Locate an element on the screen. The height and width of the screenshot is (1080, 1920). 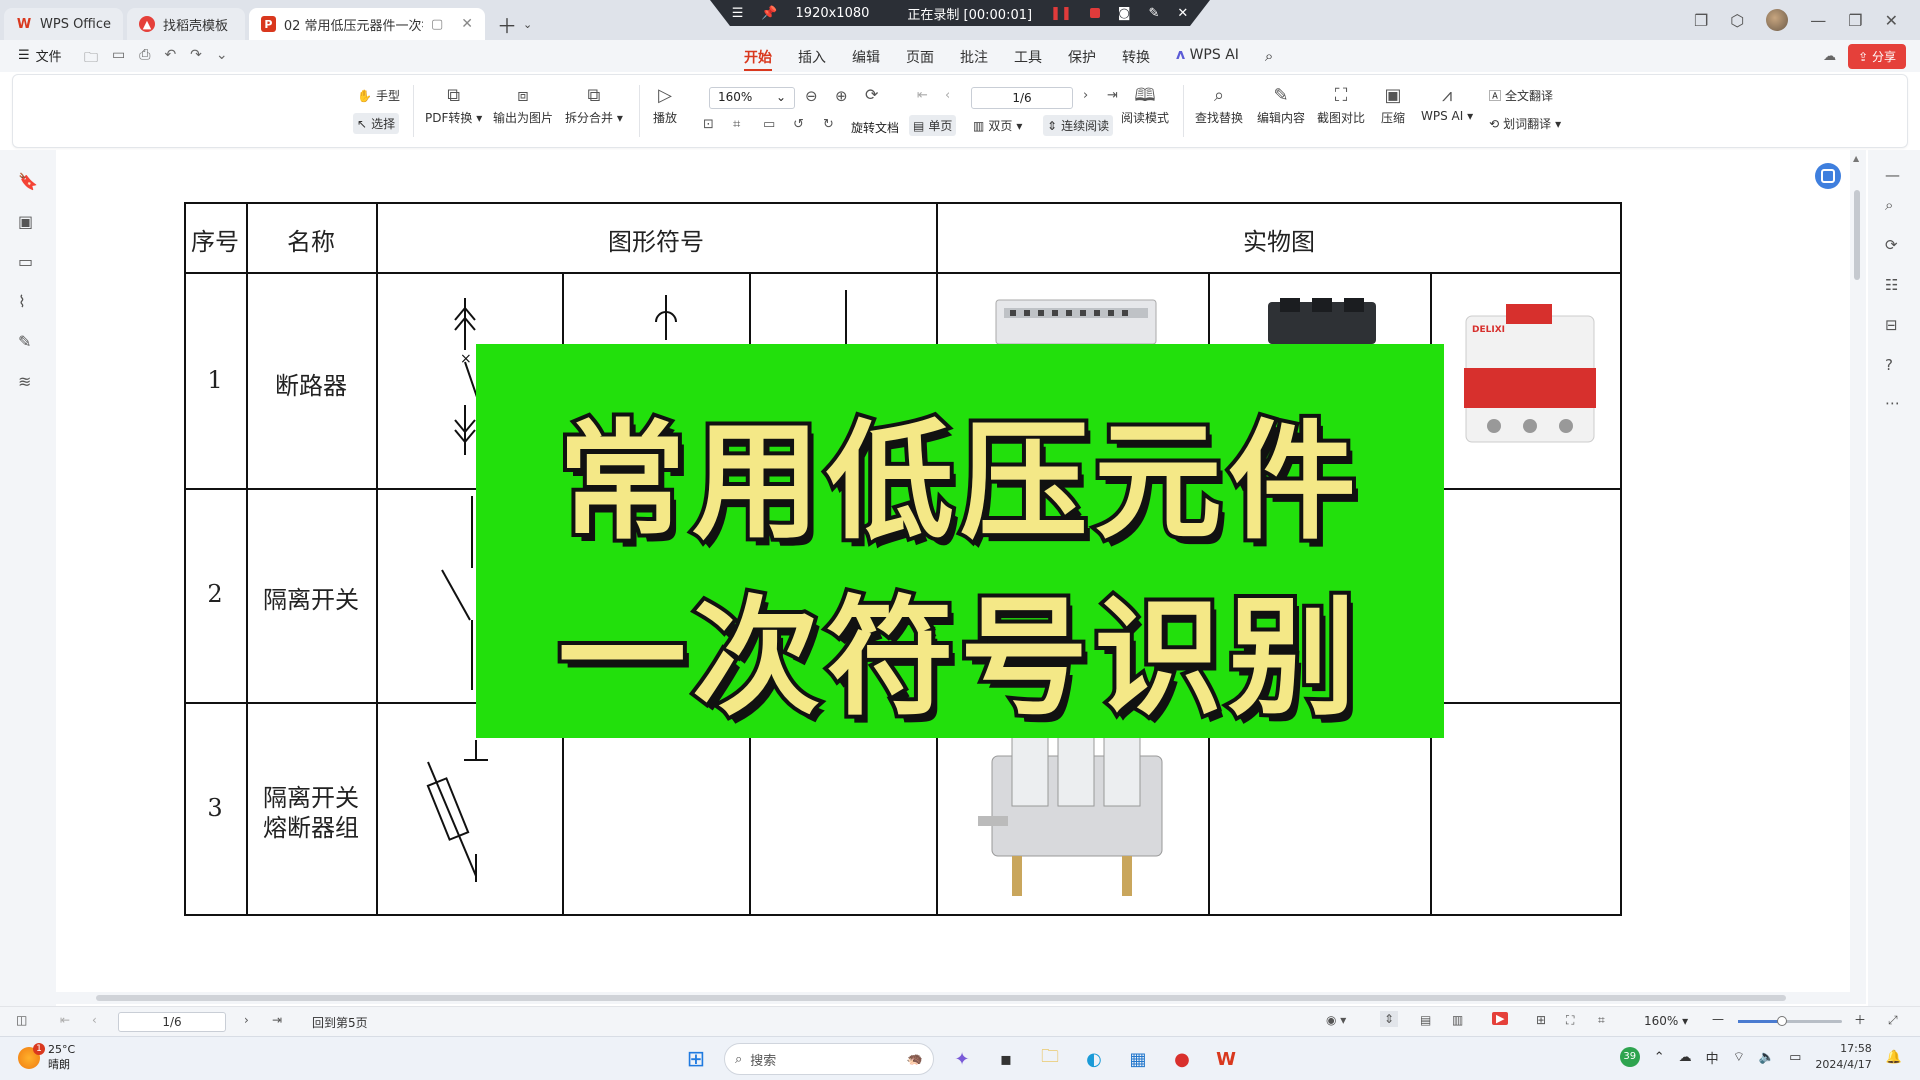
menu-tools: 工具 is located at coordinates (1028, 59).